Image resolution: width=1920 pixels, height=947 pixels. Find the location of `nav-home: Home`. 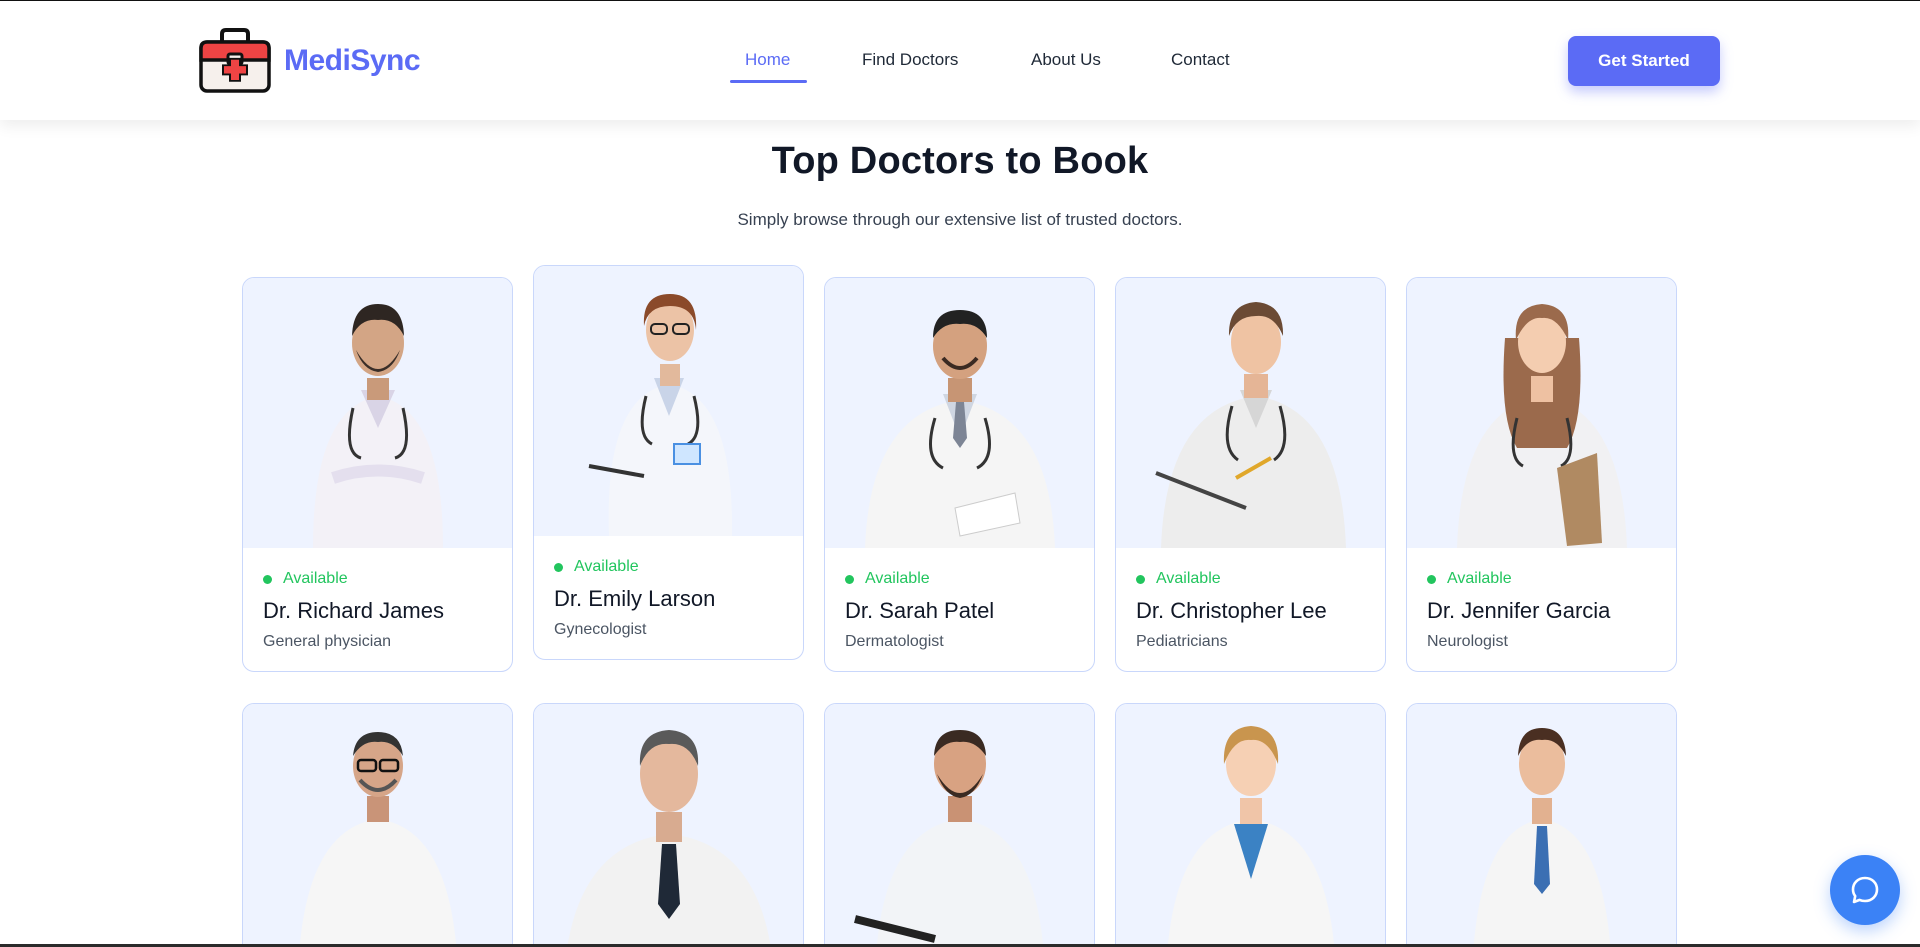

nav-home: Home is located at coordinates (767, 60).